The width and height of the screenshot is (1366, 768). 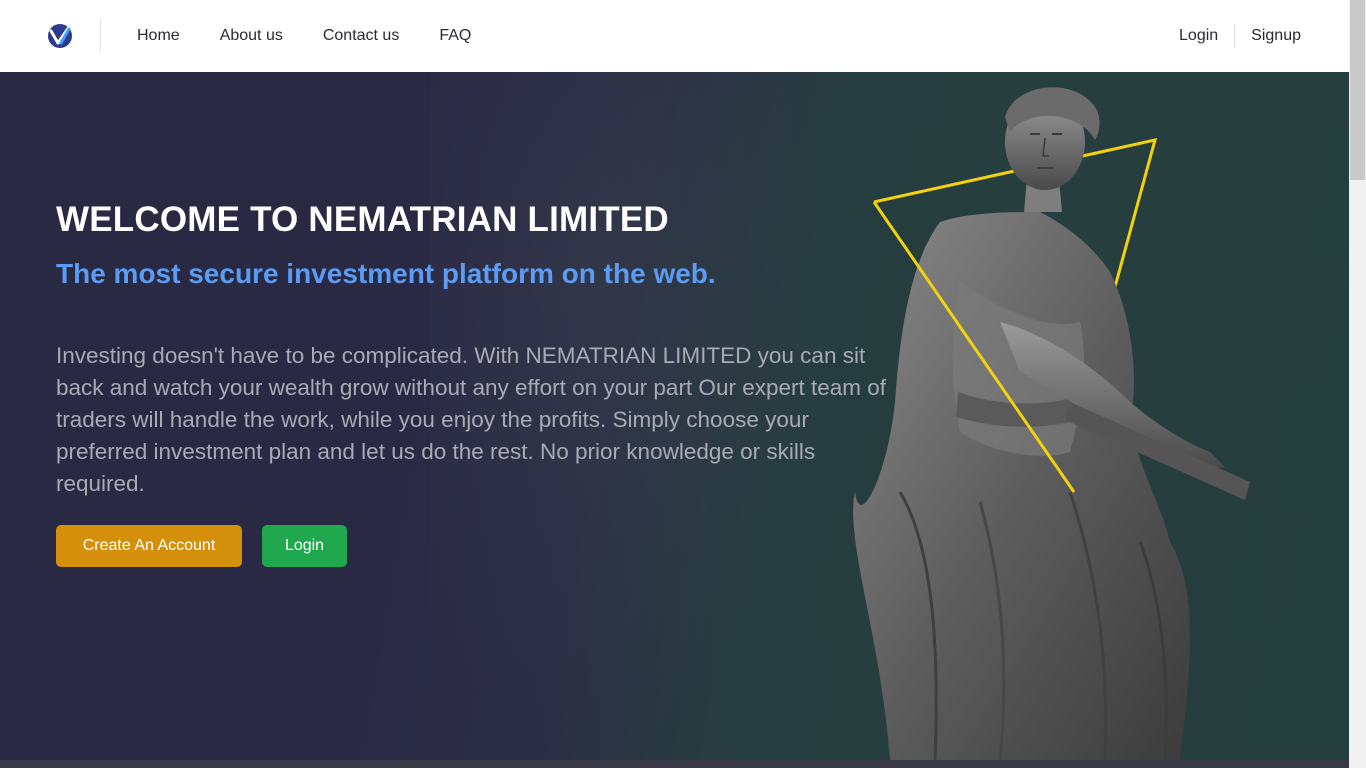 I want to click on page-bottom-strip, so click(x=674, y=764).